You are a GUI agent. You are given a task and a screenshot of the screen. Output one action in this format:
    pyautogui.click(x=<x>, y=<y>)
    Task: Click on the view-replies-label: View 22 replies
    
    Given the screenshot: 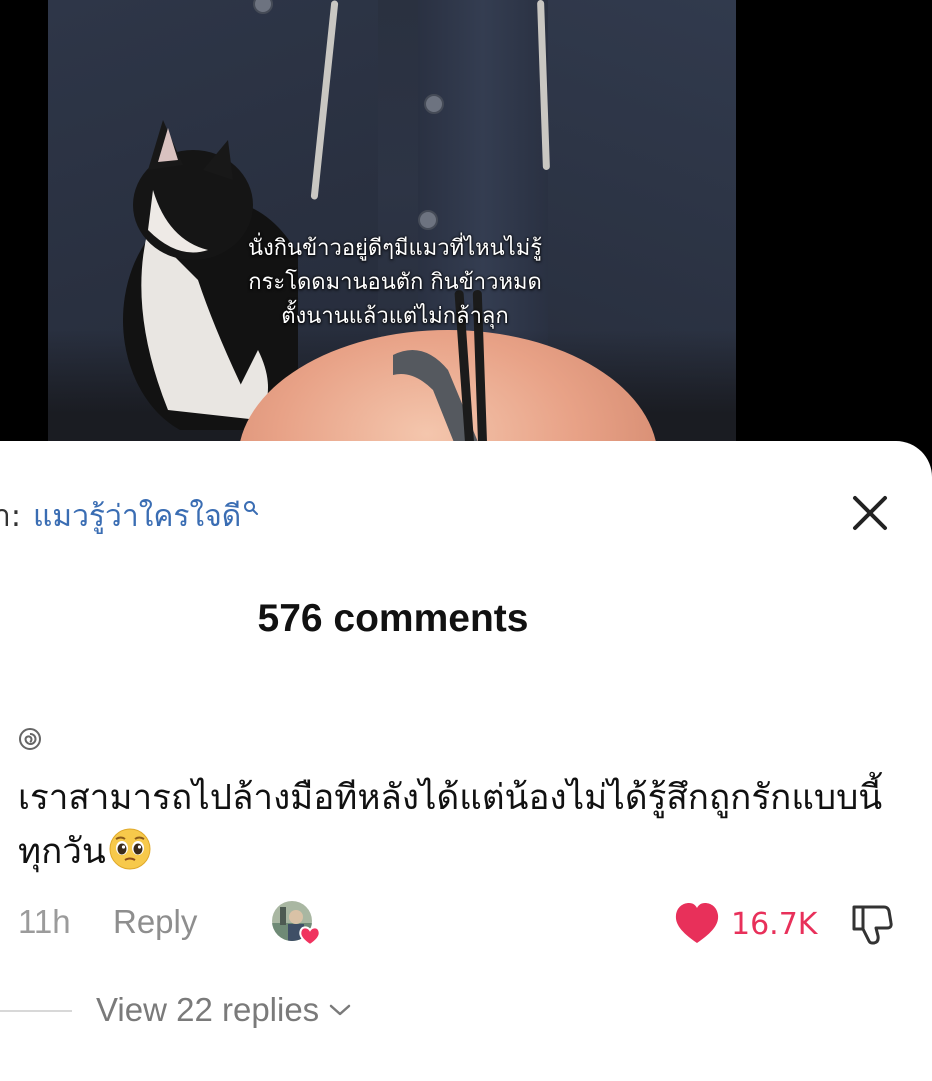 What is the action you would take?
    pyautogui.click(x=208, y=1009)
    